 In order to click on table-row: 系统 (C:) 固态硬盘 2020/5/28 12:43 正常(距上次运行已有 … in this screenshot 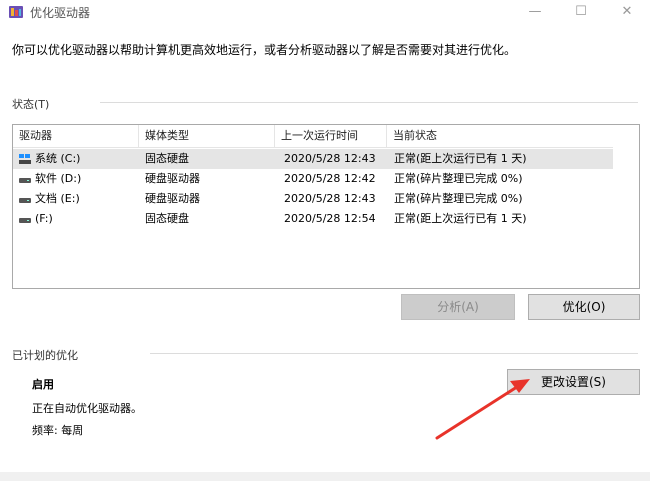, I will do `click(313, 159)`.